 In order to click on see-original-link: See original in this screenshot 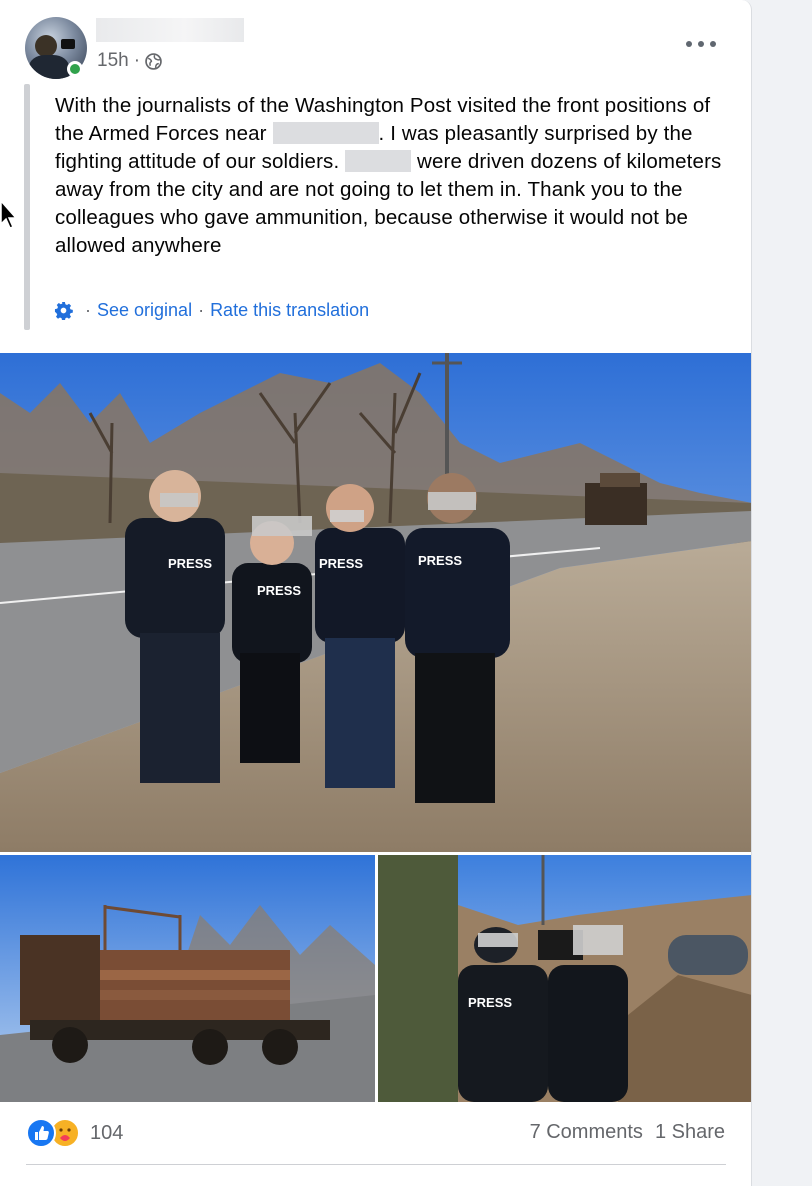, I will do `click(144, 310)`.